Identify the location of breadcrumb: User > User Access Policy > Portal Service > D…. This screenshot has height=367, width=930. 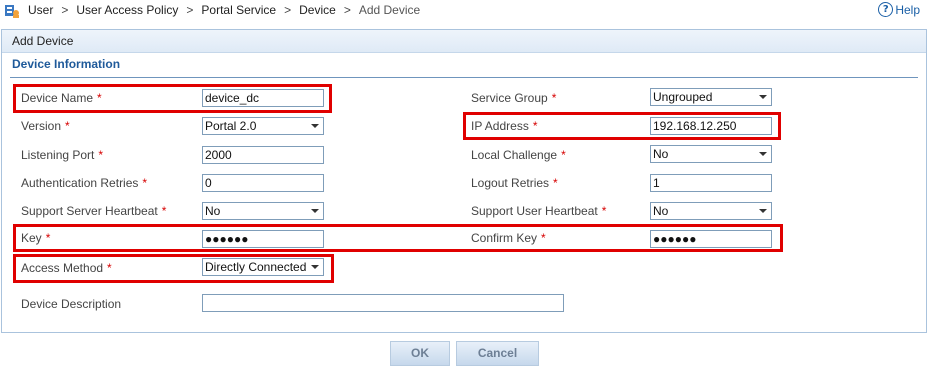
(465, 11).